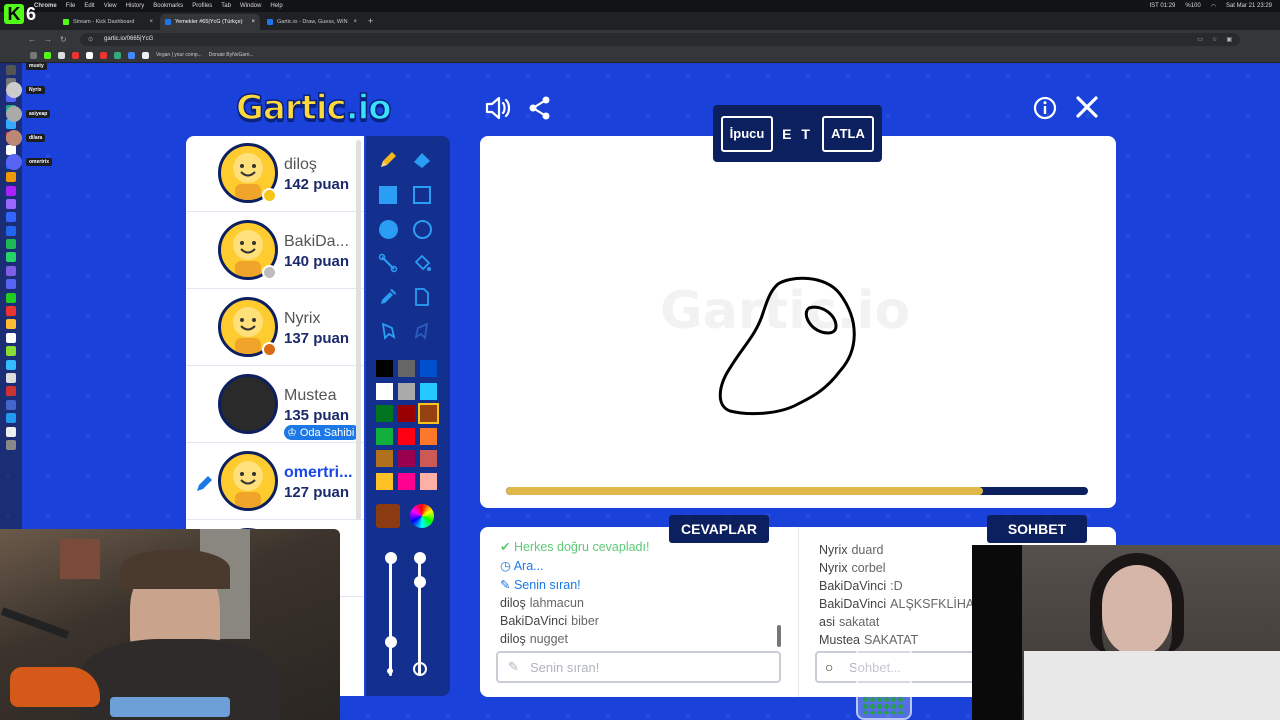 Image resolution: width=1280 pixels, height=720 pixels. Describe the element at coordinates (1213, 6) in the screenshot. I see `wifi-icon: ◠` at that location.